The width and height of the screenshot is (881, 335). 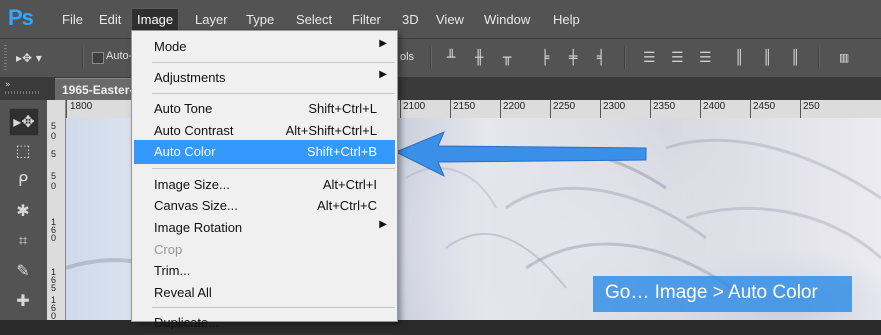 What do you see at coordinates (614, 106) in the screenshot?
I see `ruler-label: 2300` at bounding box center [614, 106].